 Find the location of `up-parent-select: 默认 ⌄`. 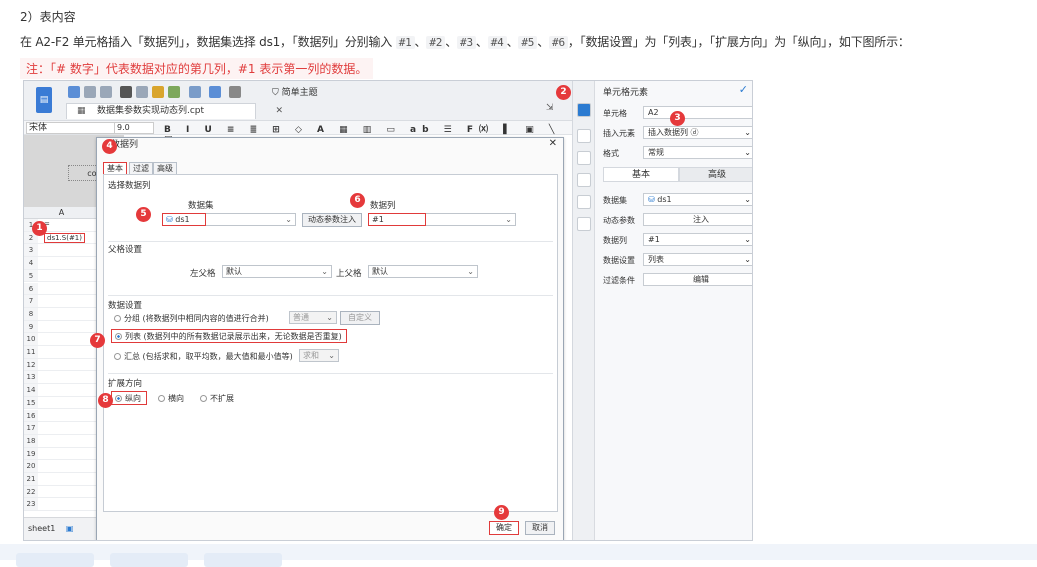

up-parent-select: 默认 ⌄ is located at coordinates (423, 271).